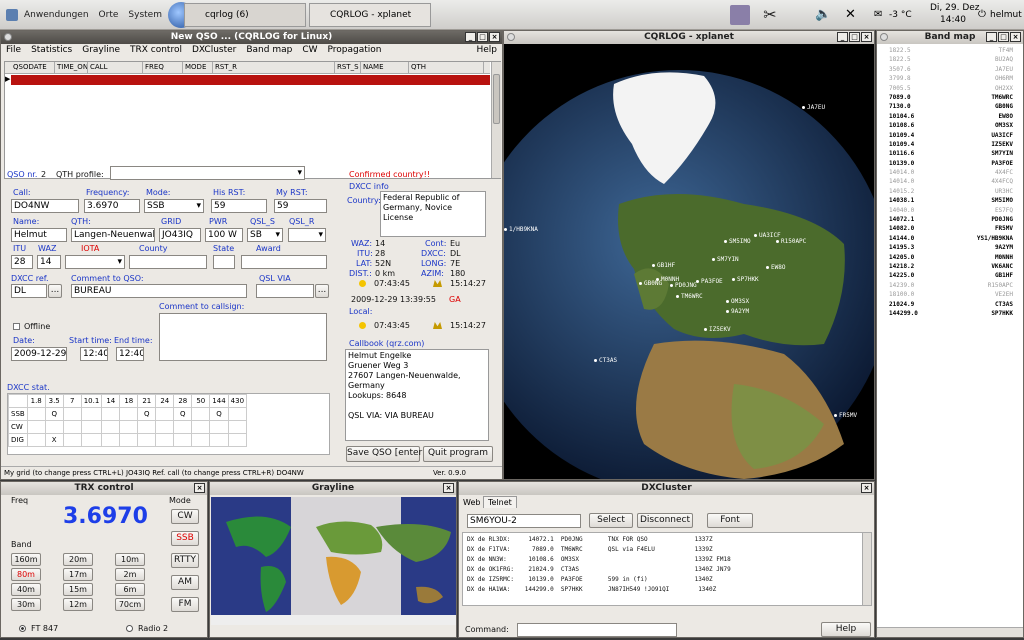 This screenshot has height=640, width=1024. Describe the element at coordinates (950, 266) in the screenshot. I see `band-map-row: 14218.2 VK6ANC` at that location.